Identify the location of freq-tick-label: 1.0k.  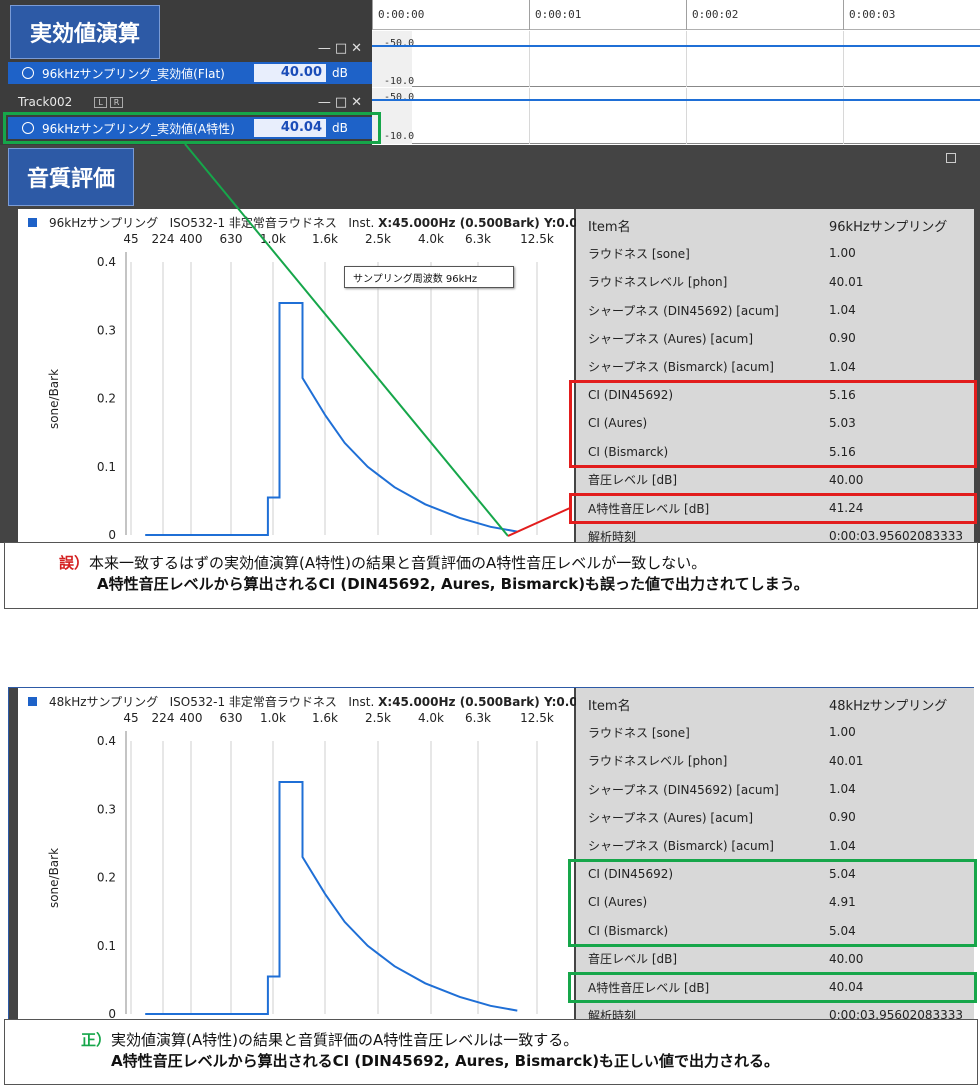
(273, 718).